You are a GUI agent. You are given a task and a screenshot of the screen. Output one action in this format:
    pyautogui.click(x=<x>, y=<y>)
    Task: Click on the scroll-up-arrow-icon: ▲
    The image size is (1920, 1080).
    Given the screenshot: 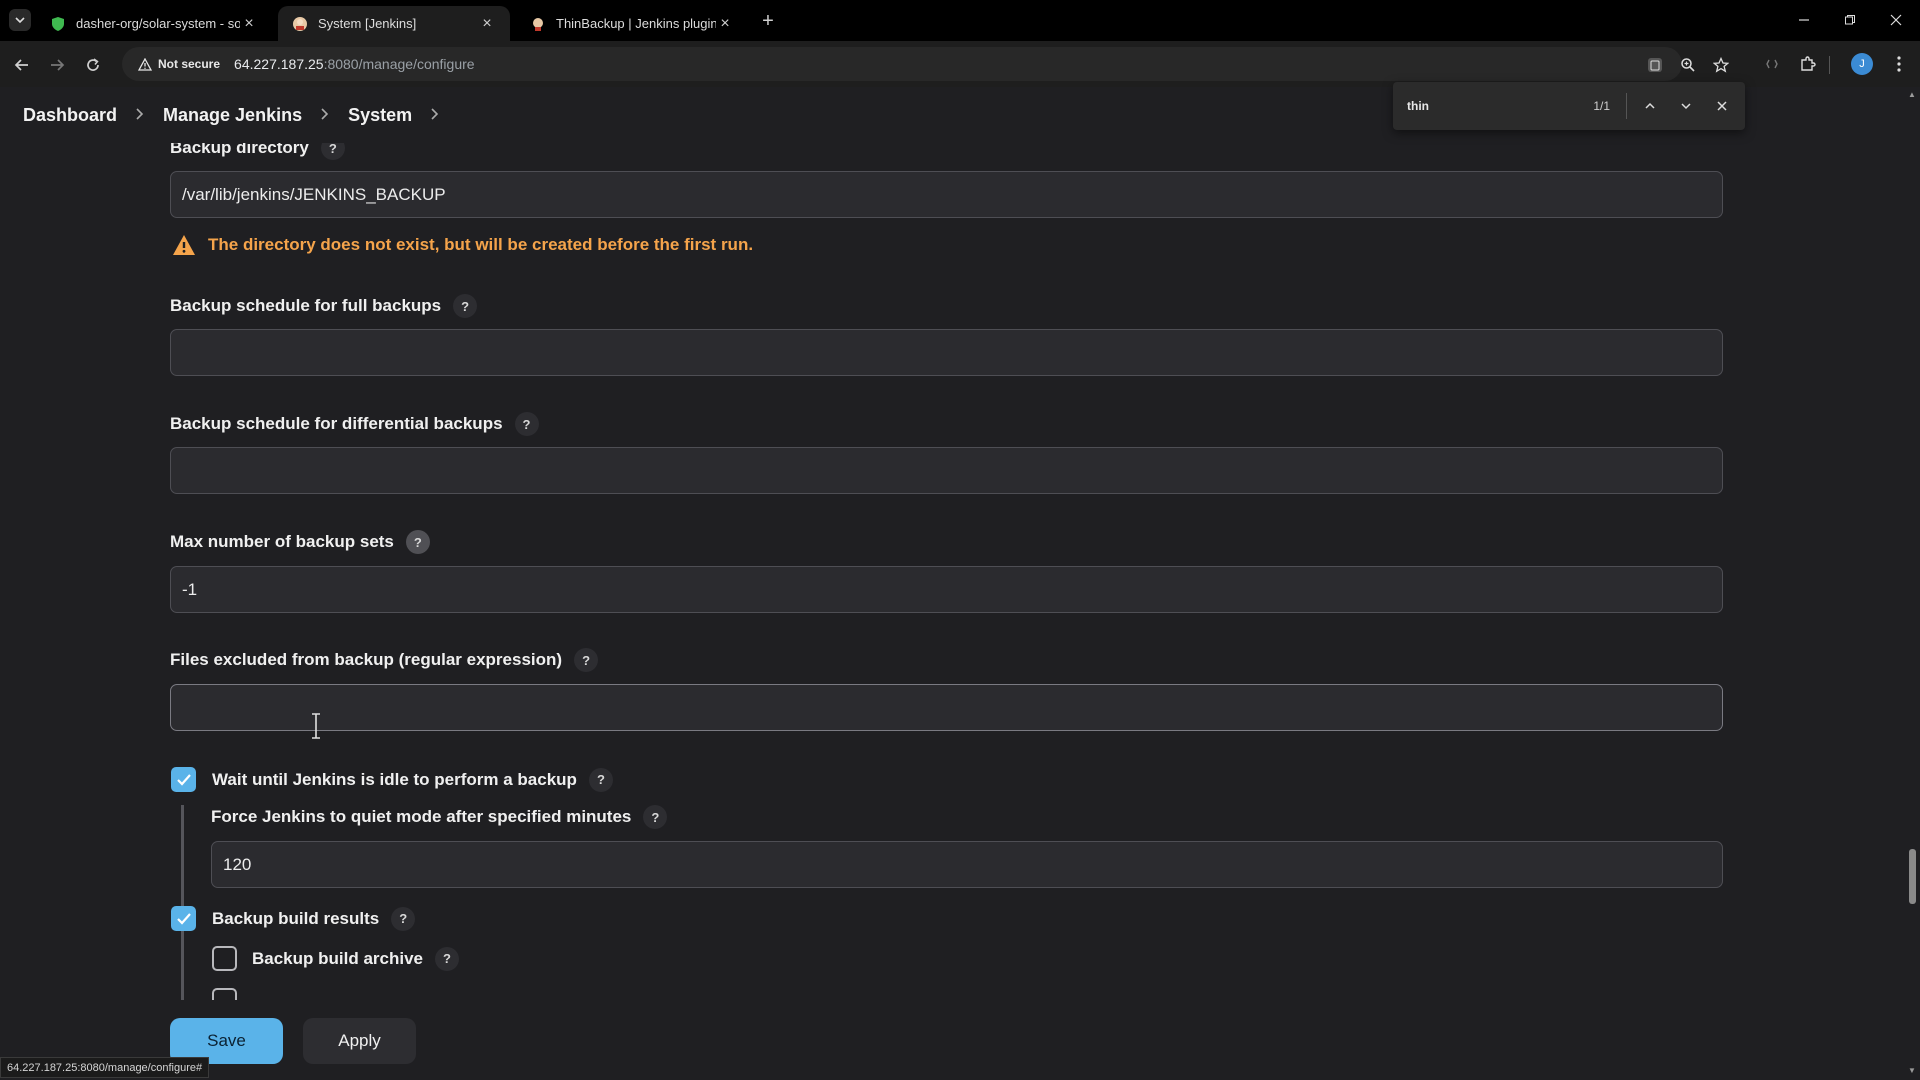 What is the action you would take?
    pyautogui.click(x=1912, y=94)
    